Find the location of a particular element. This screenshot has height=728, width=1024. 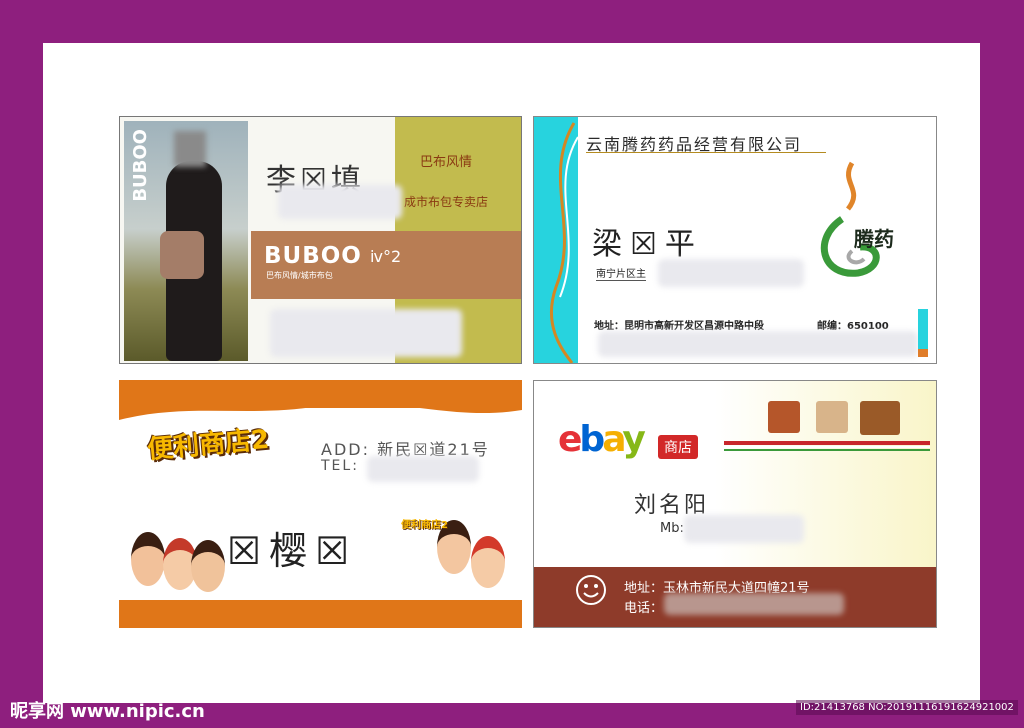

card-name: ☒樱☒ is located at coordinates (292, 551).